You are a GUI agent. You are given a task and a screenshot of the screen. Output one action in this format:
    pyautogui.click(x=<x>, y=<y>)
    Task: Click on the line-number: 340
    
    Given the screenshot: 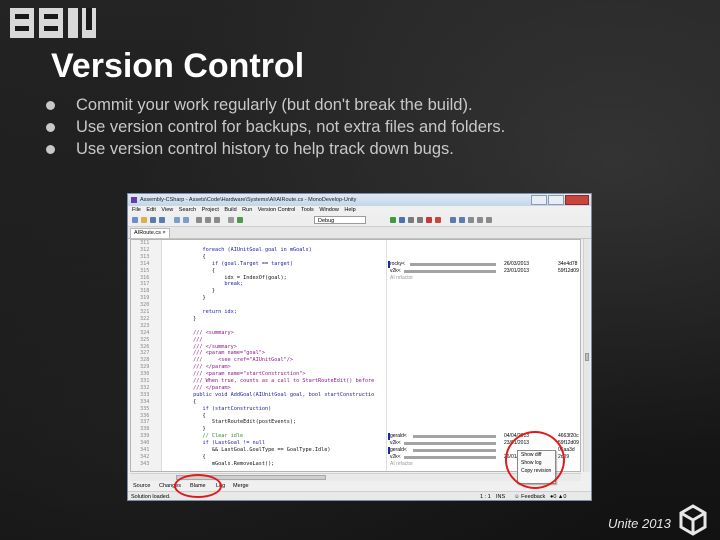 What is the action you would take?
    pyautogui.click(x=145, y=443)
    